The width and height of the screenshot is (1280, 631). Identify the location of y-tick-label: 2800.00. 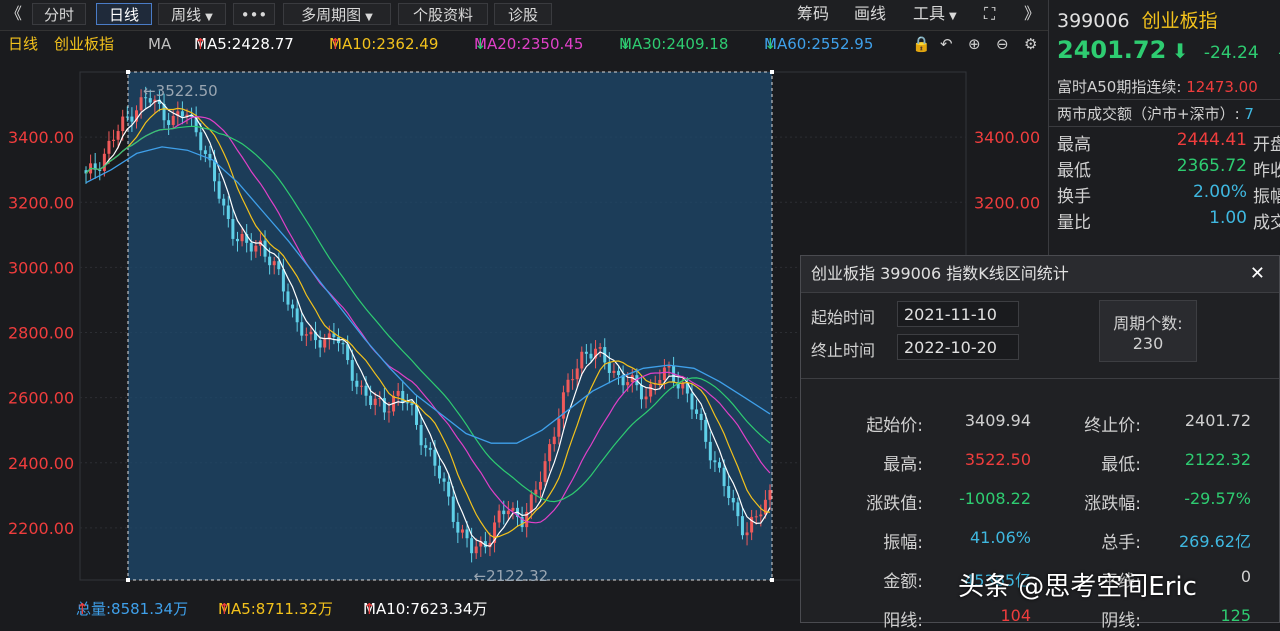
(41, 333).